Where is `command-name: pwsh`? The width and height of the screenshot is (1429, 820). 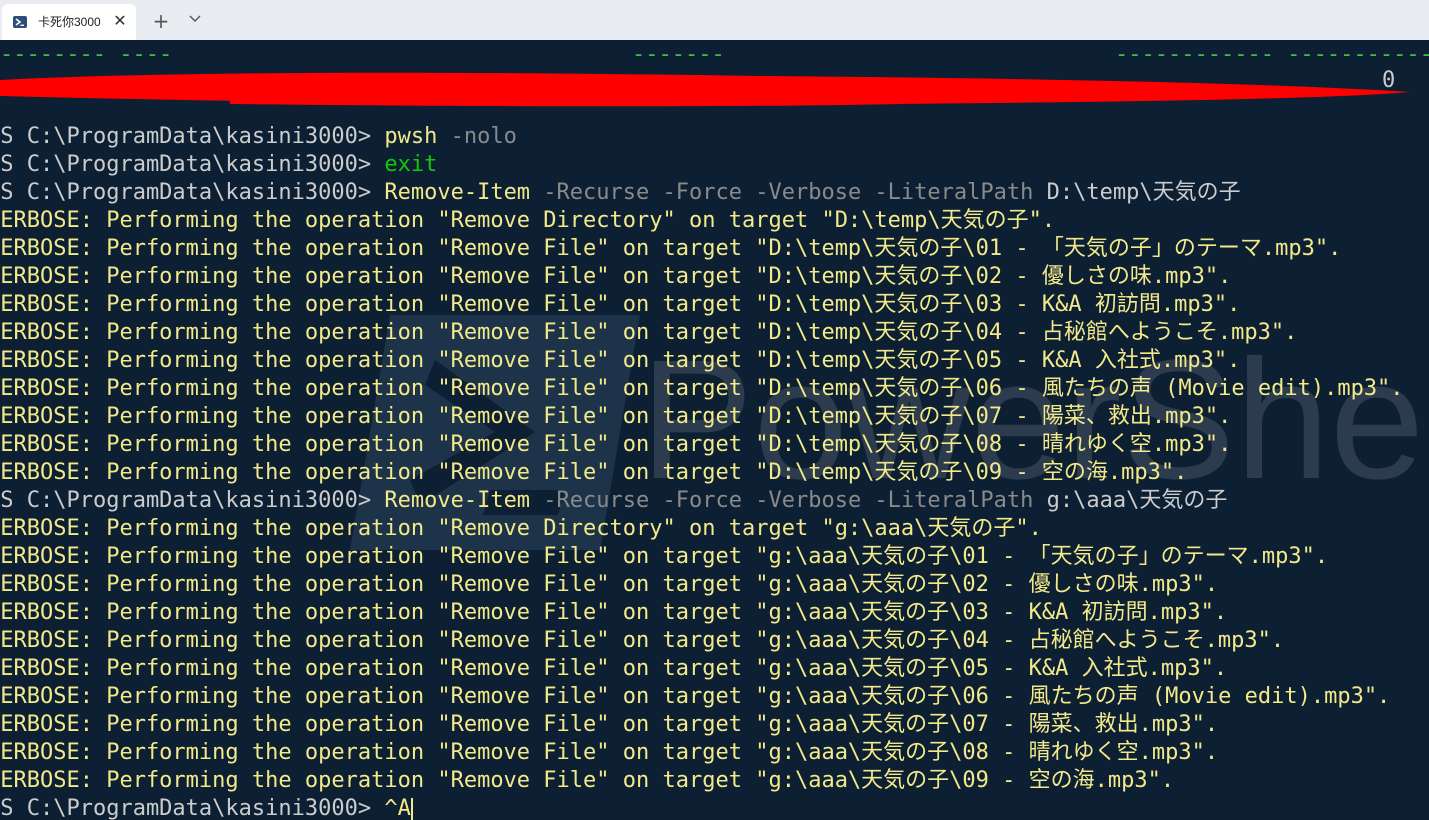 command-name: pwsh is located at coordinates (411, 136).